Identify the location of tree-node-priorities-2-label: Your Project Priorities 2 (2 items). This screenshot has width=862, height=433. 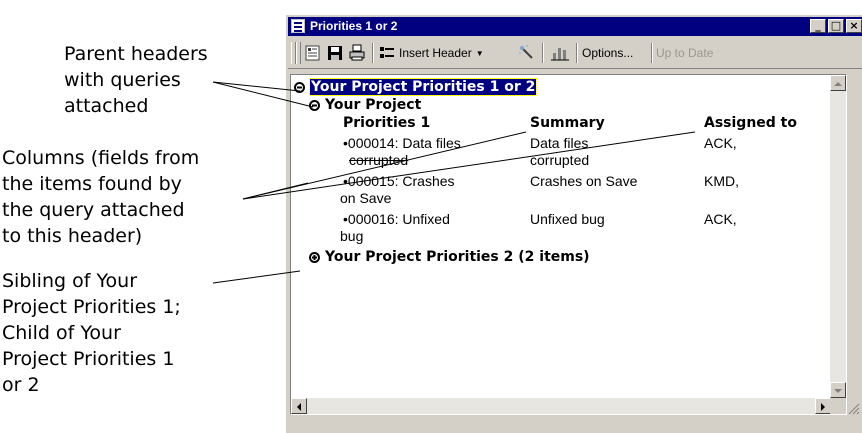
(457, 257).